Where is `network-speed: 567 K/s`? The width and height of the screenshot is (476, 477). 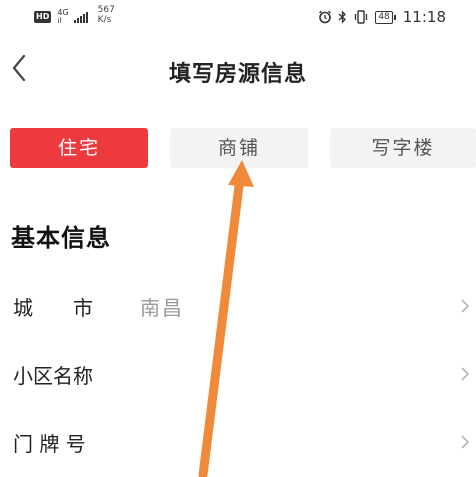
network-speed: 567 K/s is located at coordinates (106, 15).